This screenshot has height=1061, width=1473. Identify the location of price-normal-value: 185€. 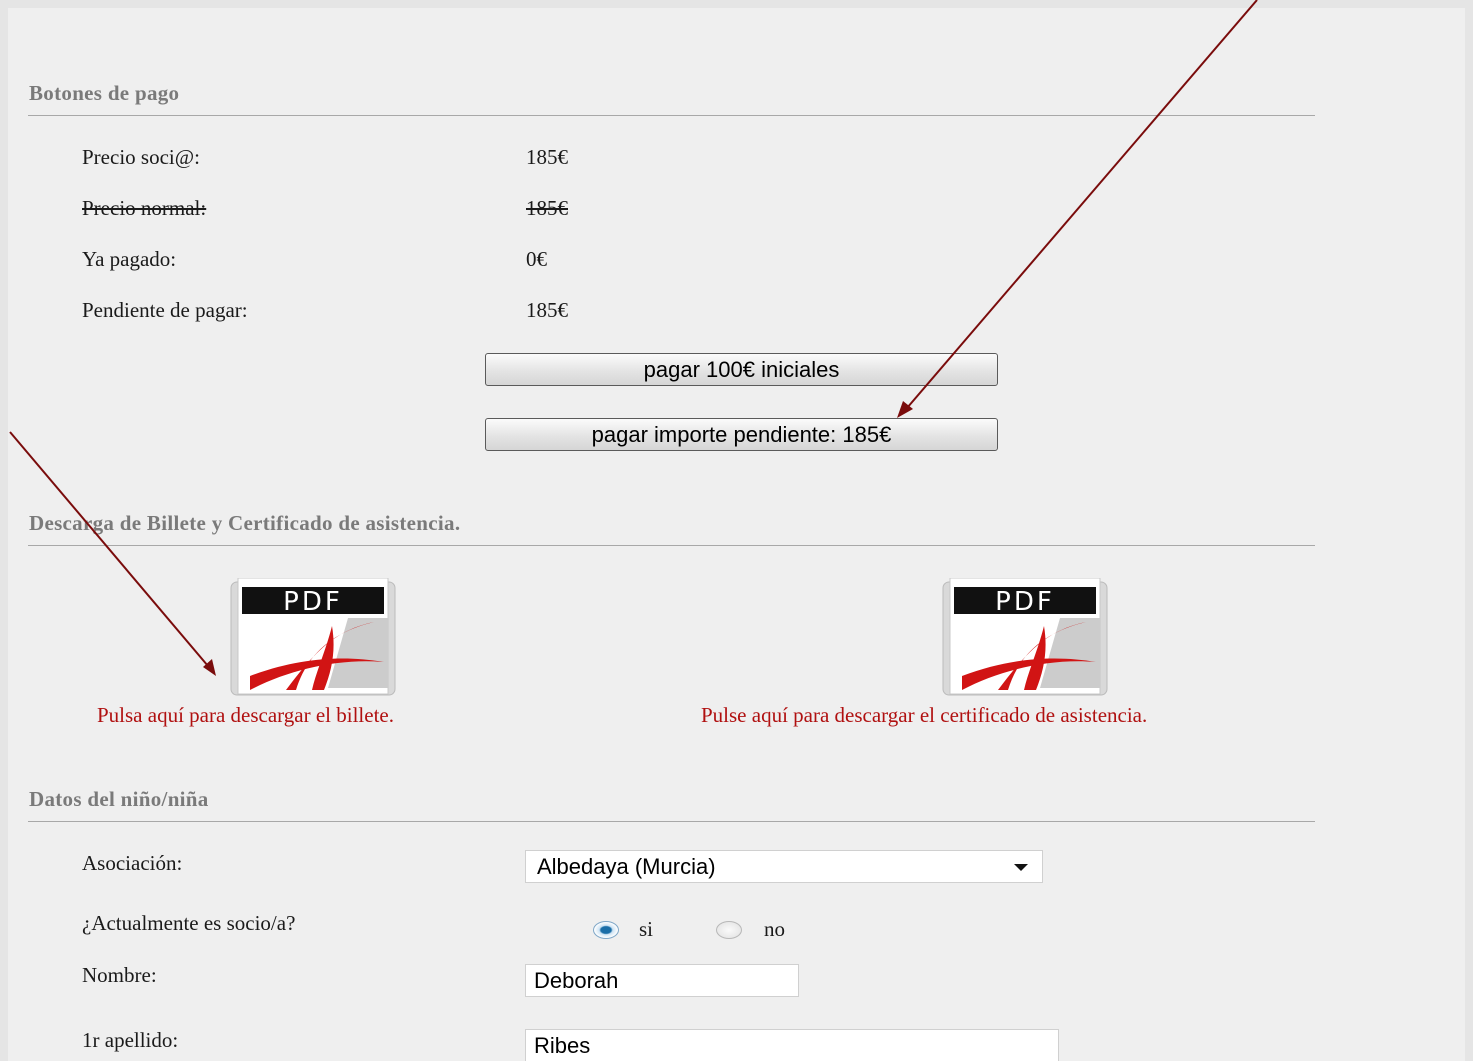
(547, 208).